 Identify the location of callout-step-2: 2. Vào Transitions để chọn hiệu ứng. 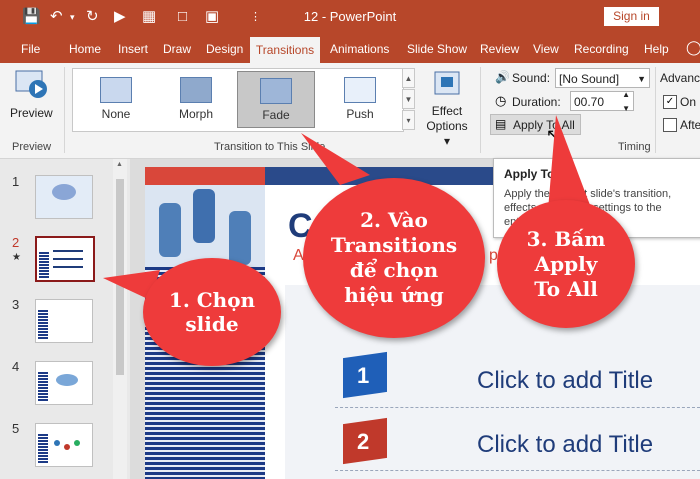
(394, 258).